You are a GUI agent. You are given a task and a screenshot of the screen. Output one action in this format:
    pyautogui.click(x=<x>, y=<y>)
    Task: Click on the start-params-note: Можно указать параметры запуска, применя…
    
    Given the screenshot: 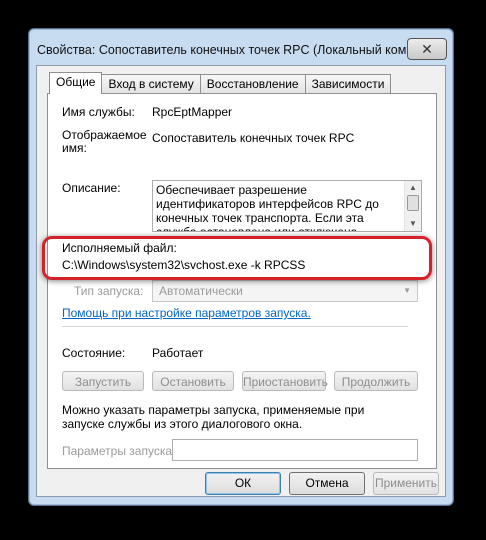 What is the action you would take?
    pyautogui.click(x=213, y=417)
    